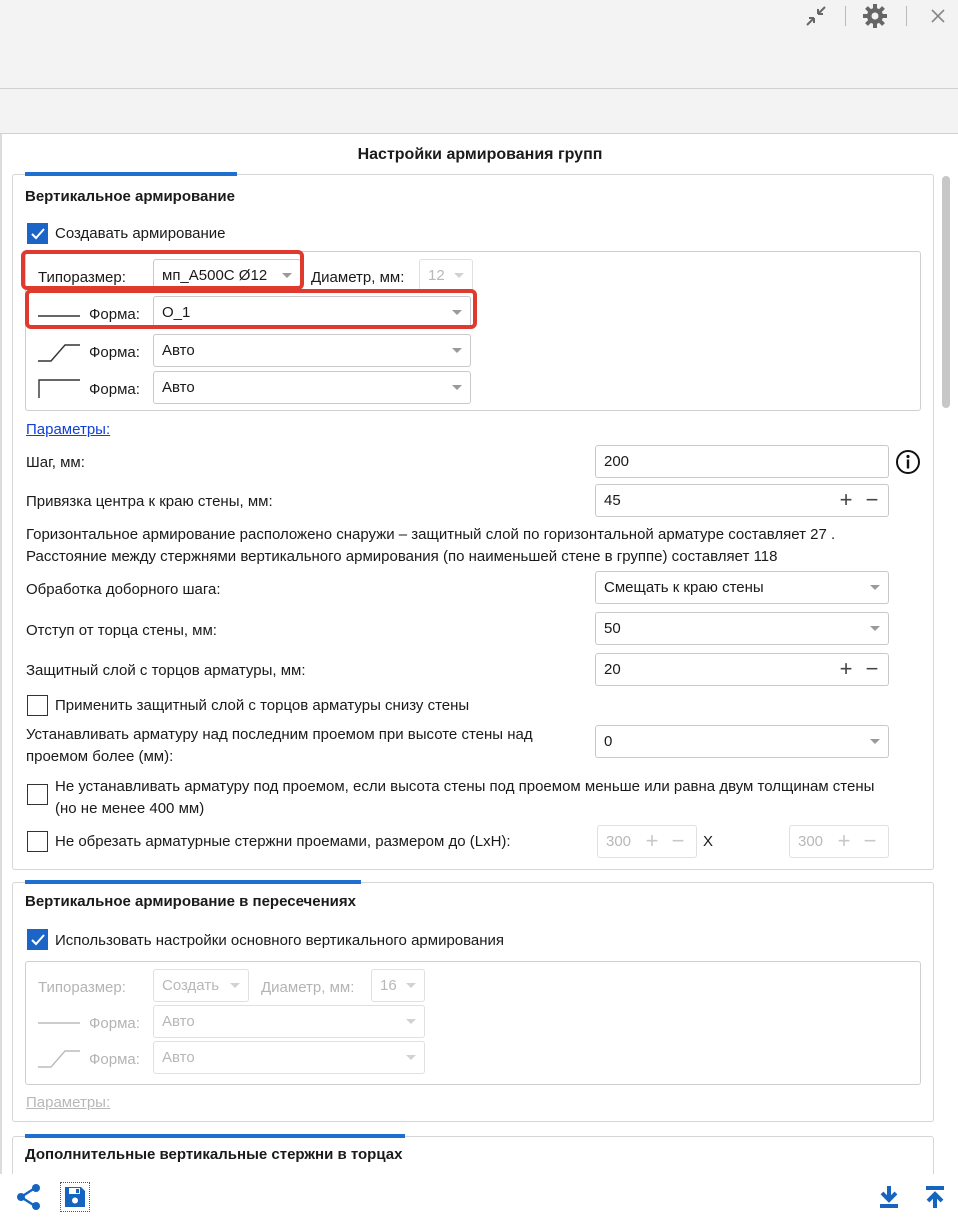 Image resolution: width=958 pixels, height=1220 pixels. Describe the element at coordinates (479, 44) in the screenshot. I see `window-toolbar` at that location.